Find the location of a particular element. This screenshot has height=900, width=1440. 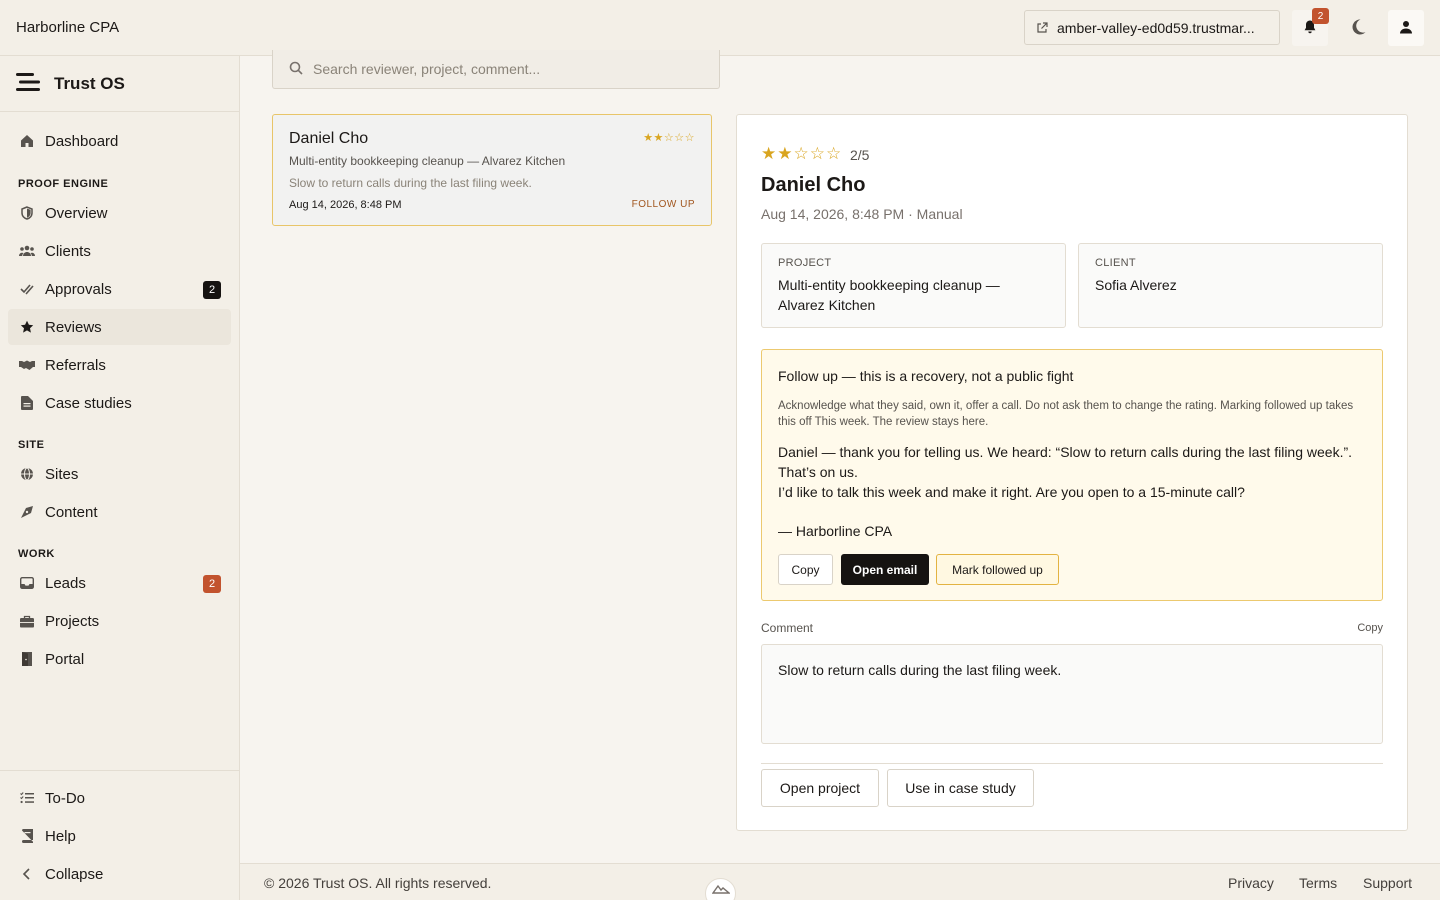

detail-rating-stars: ★★☆☆☆ is located at coordinates (802, 153).